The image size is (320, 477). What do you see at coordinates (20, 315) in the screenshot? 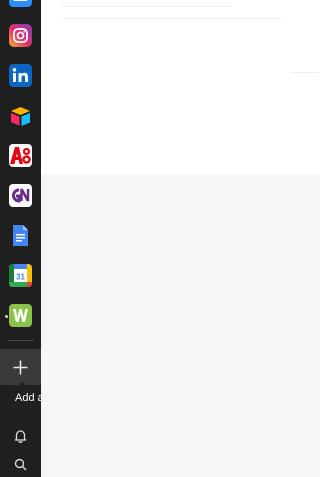
I see `w-app-icon` at bounding box center [20, 315].